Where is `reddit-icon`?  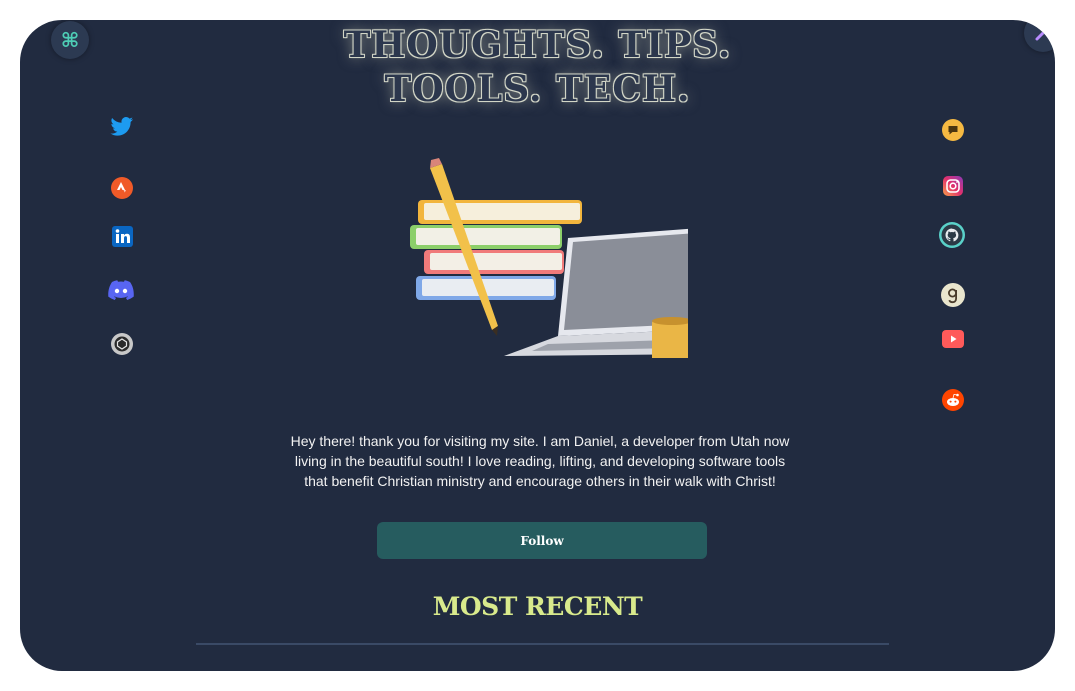
reddit-icon is located at coordinates (953, 400).